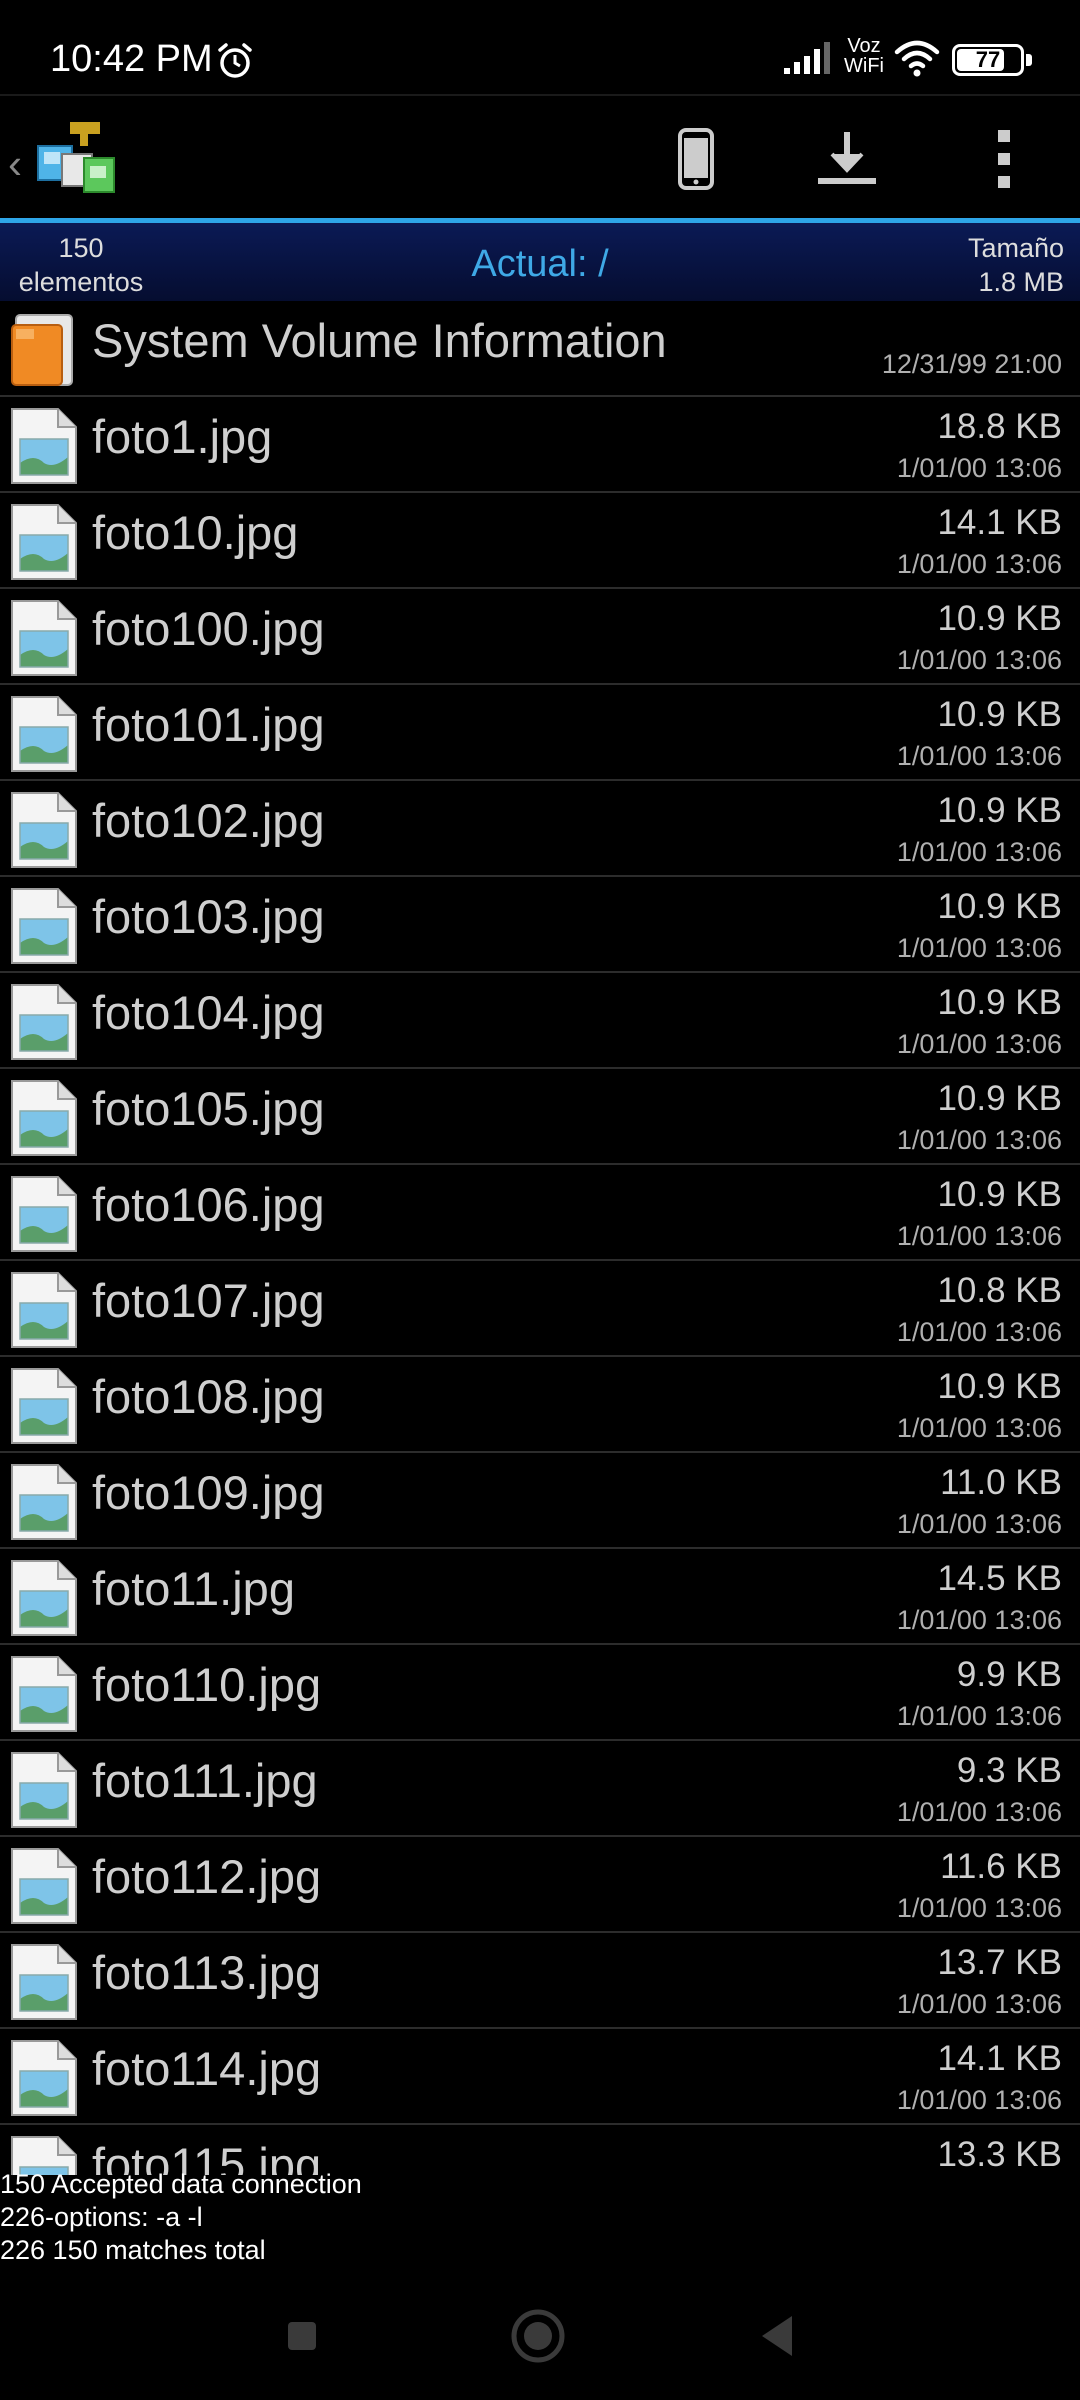  Describe the element at coordinates (540, 2077) in the screenshot. I see `file-row: foto114.jpg 14.1 KB 1/01/00 13:06` at that location.